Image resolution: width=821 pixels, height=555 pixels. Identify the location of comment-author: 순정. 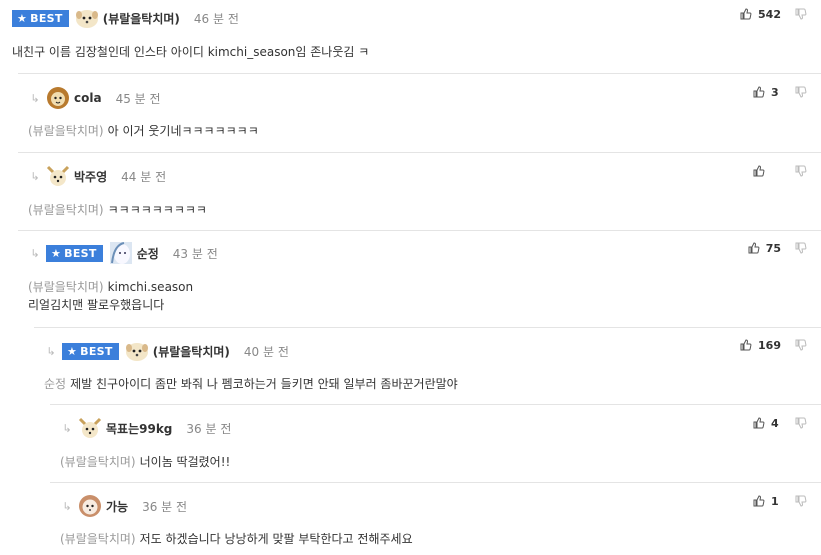
(148, 253).